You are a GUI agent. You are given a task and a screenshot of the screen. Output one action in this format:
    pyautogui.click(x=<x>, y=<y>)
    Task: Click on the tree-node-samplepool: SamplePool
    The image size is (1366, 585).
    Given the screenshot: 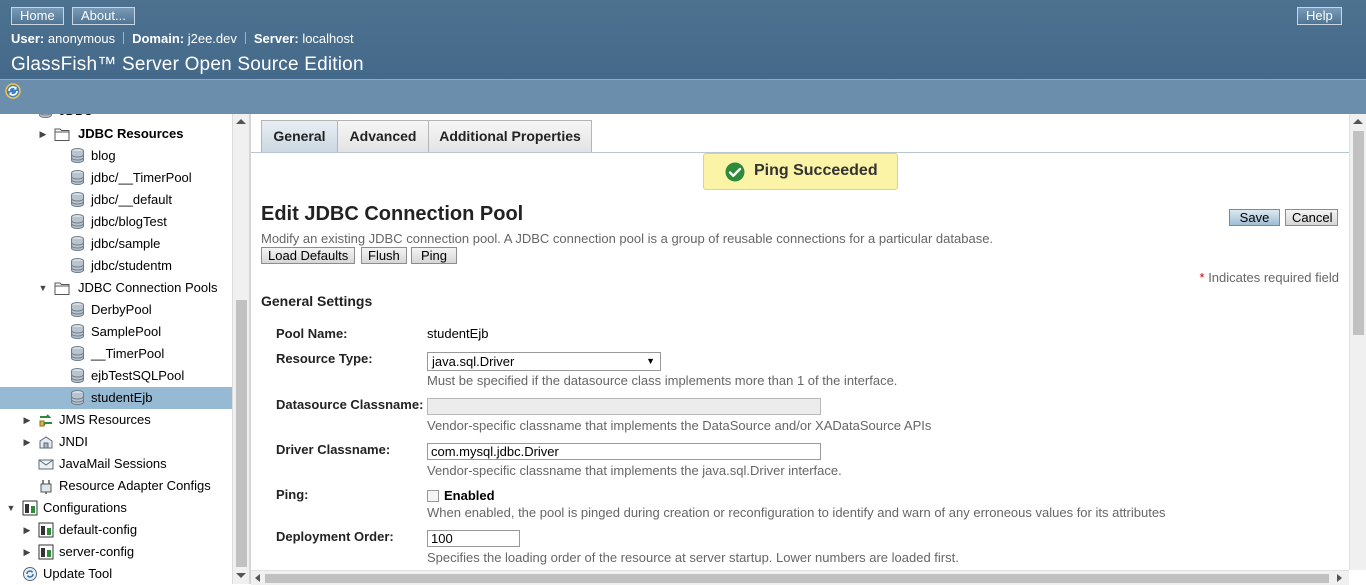 What is the action you would take?
    pyautogui.click(x=116, y=332)
    